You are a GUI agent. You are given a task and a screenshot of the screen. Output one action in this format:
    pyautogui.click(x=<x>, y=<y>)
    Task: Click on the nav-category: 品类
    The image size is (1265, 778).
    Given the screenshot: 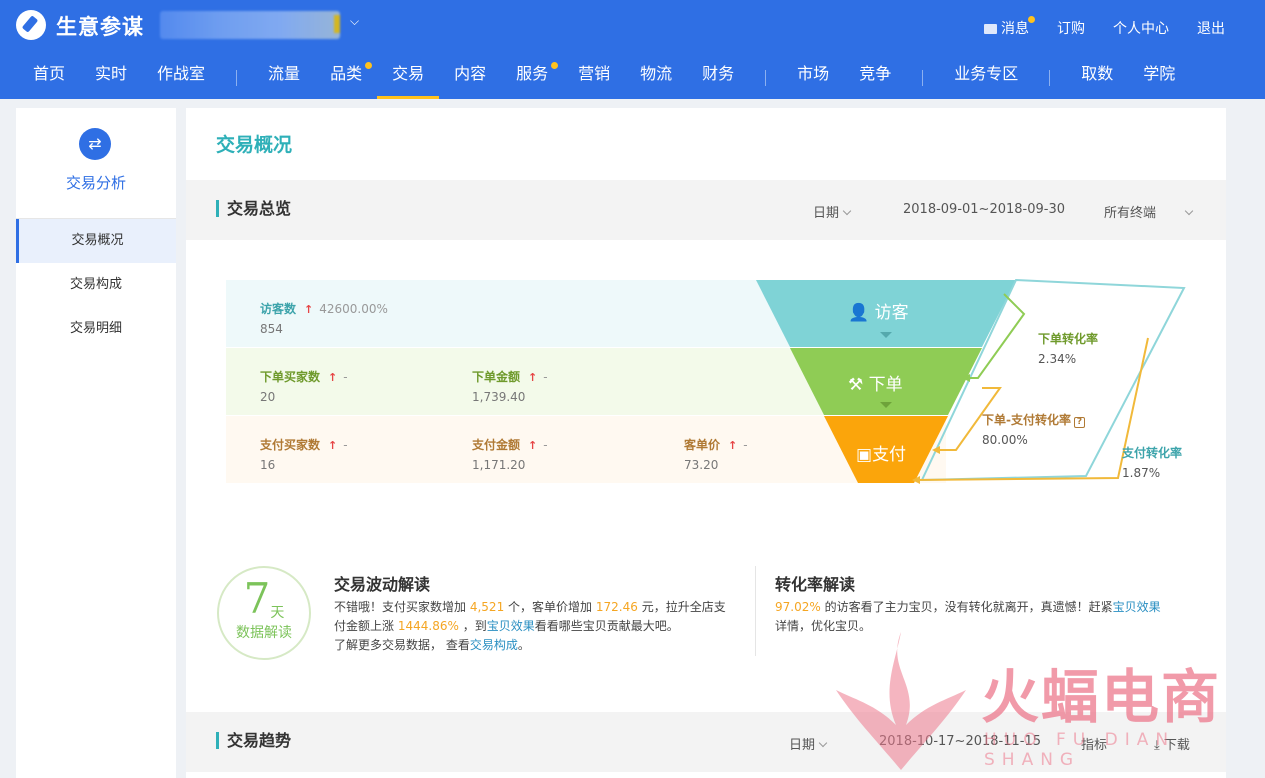 What is the action you would take?
    pyautogui.click(x=346, y=77)
    